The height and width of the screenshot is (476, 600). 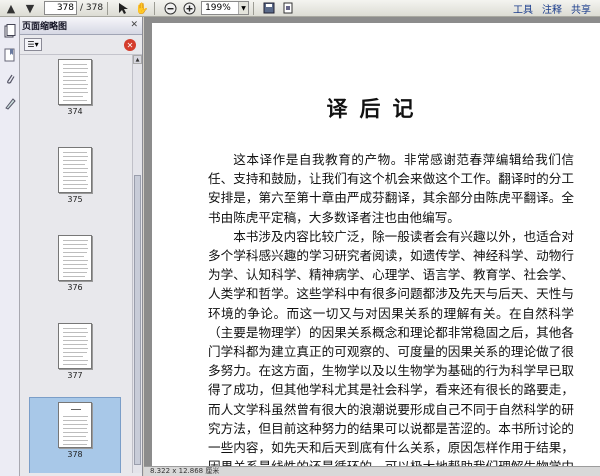 I want to click on page-size-readout: 8.322 x 12.868 厘米, so click(x=185, y=471).